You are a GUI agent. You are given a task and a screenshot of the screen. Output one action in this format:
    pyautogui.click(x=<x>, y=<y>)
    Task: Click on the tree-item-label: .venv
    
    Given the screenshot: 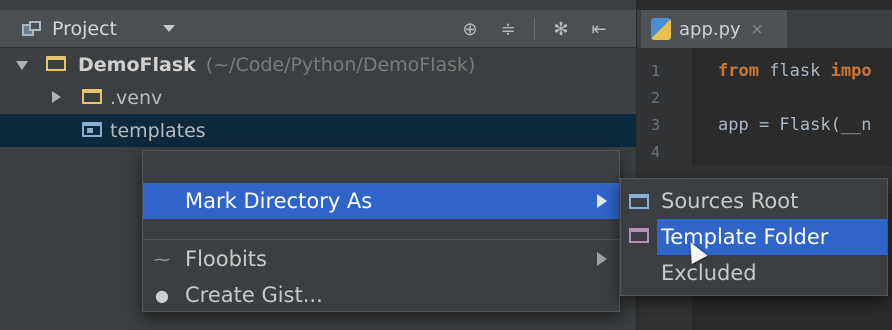 What is the action you would take?
    pyautogui.click(x=136, y=97)
    